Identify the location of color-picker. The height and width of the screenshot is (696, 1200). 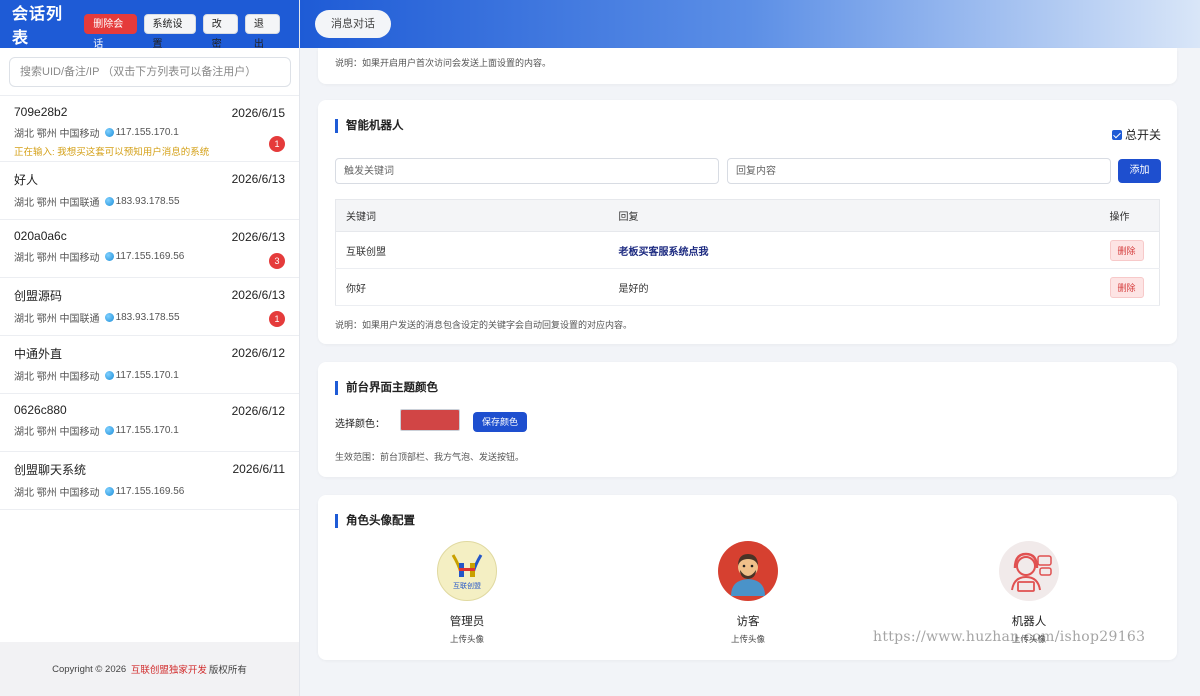
(430, 420).